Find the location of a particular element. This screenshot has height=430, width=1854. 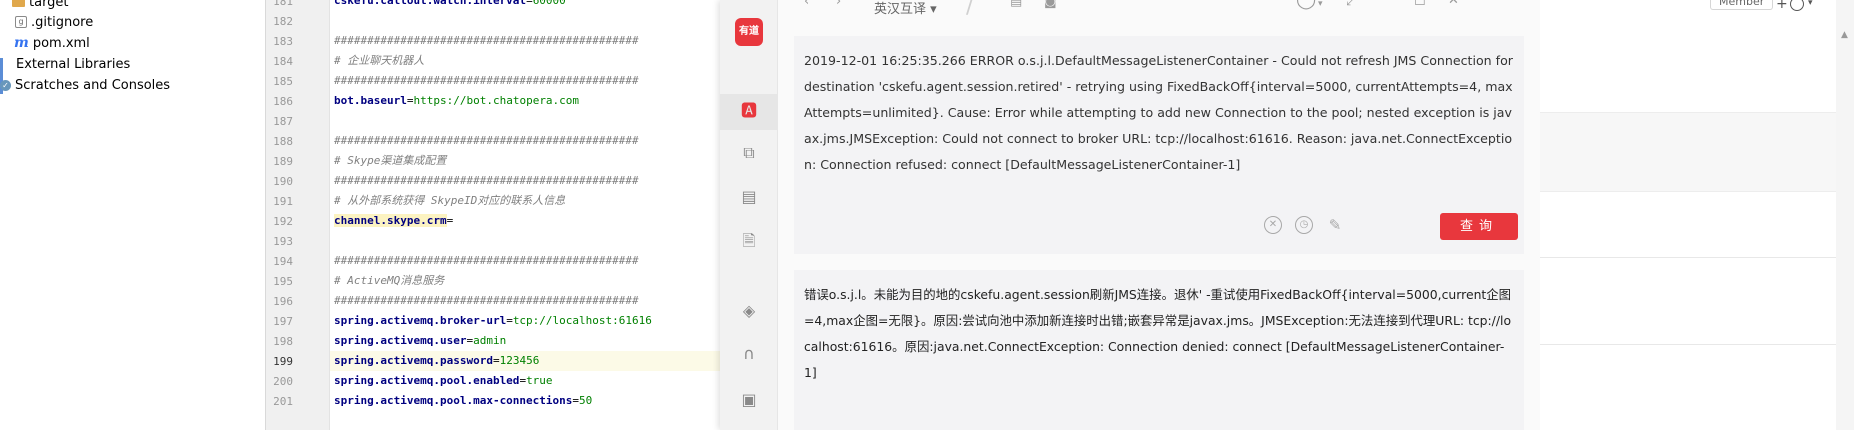

document-icon: 🗎 is located at coordinates (749, 241).